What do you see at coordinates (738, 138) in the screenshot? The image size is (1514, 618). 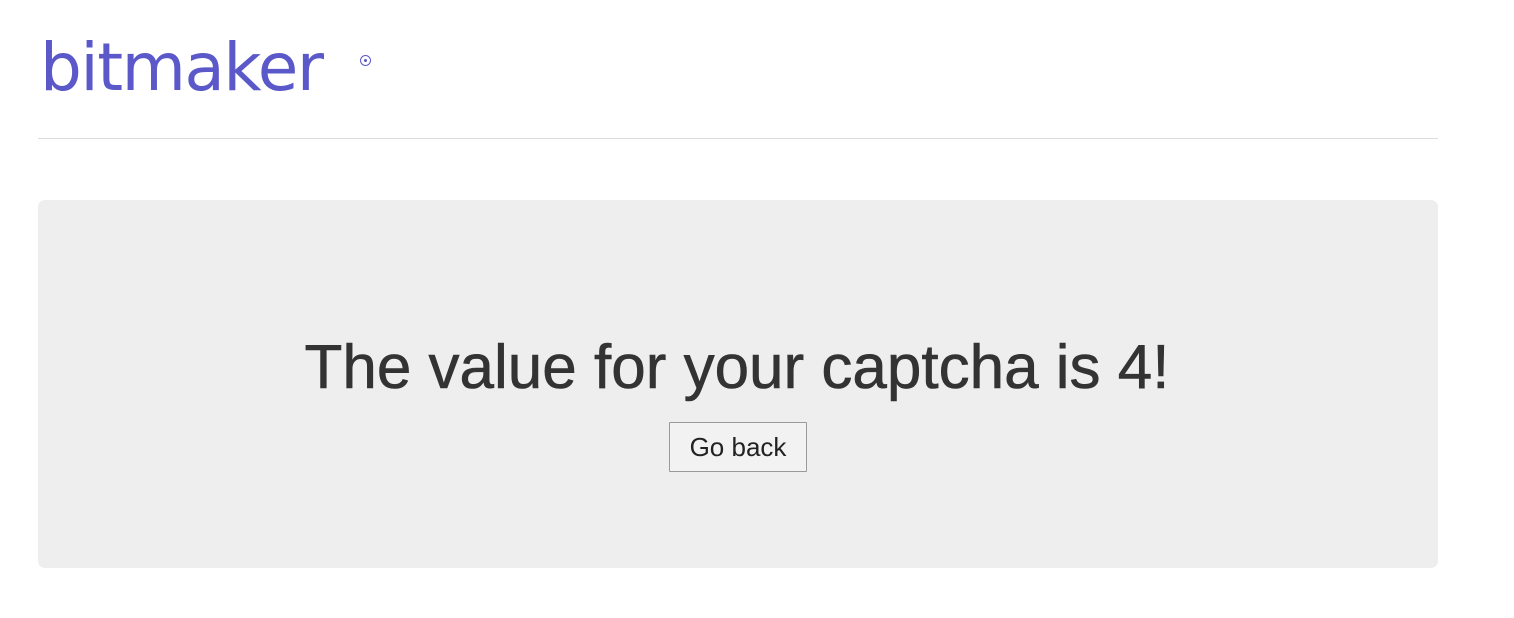 I see `header-divider` at bounding box center [738, 138].